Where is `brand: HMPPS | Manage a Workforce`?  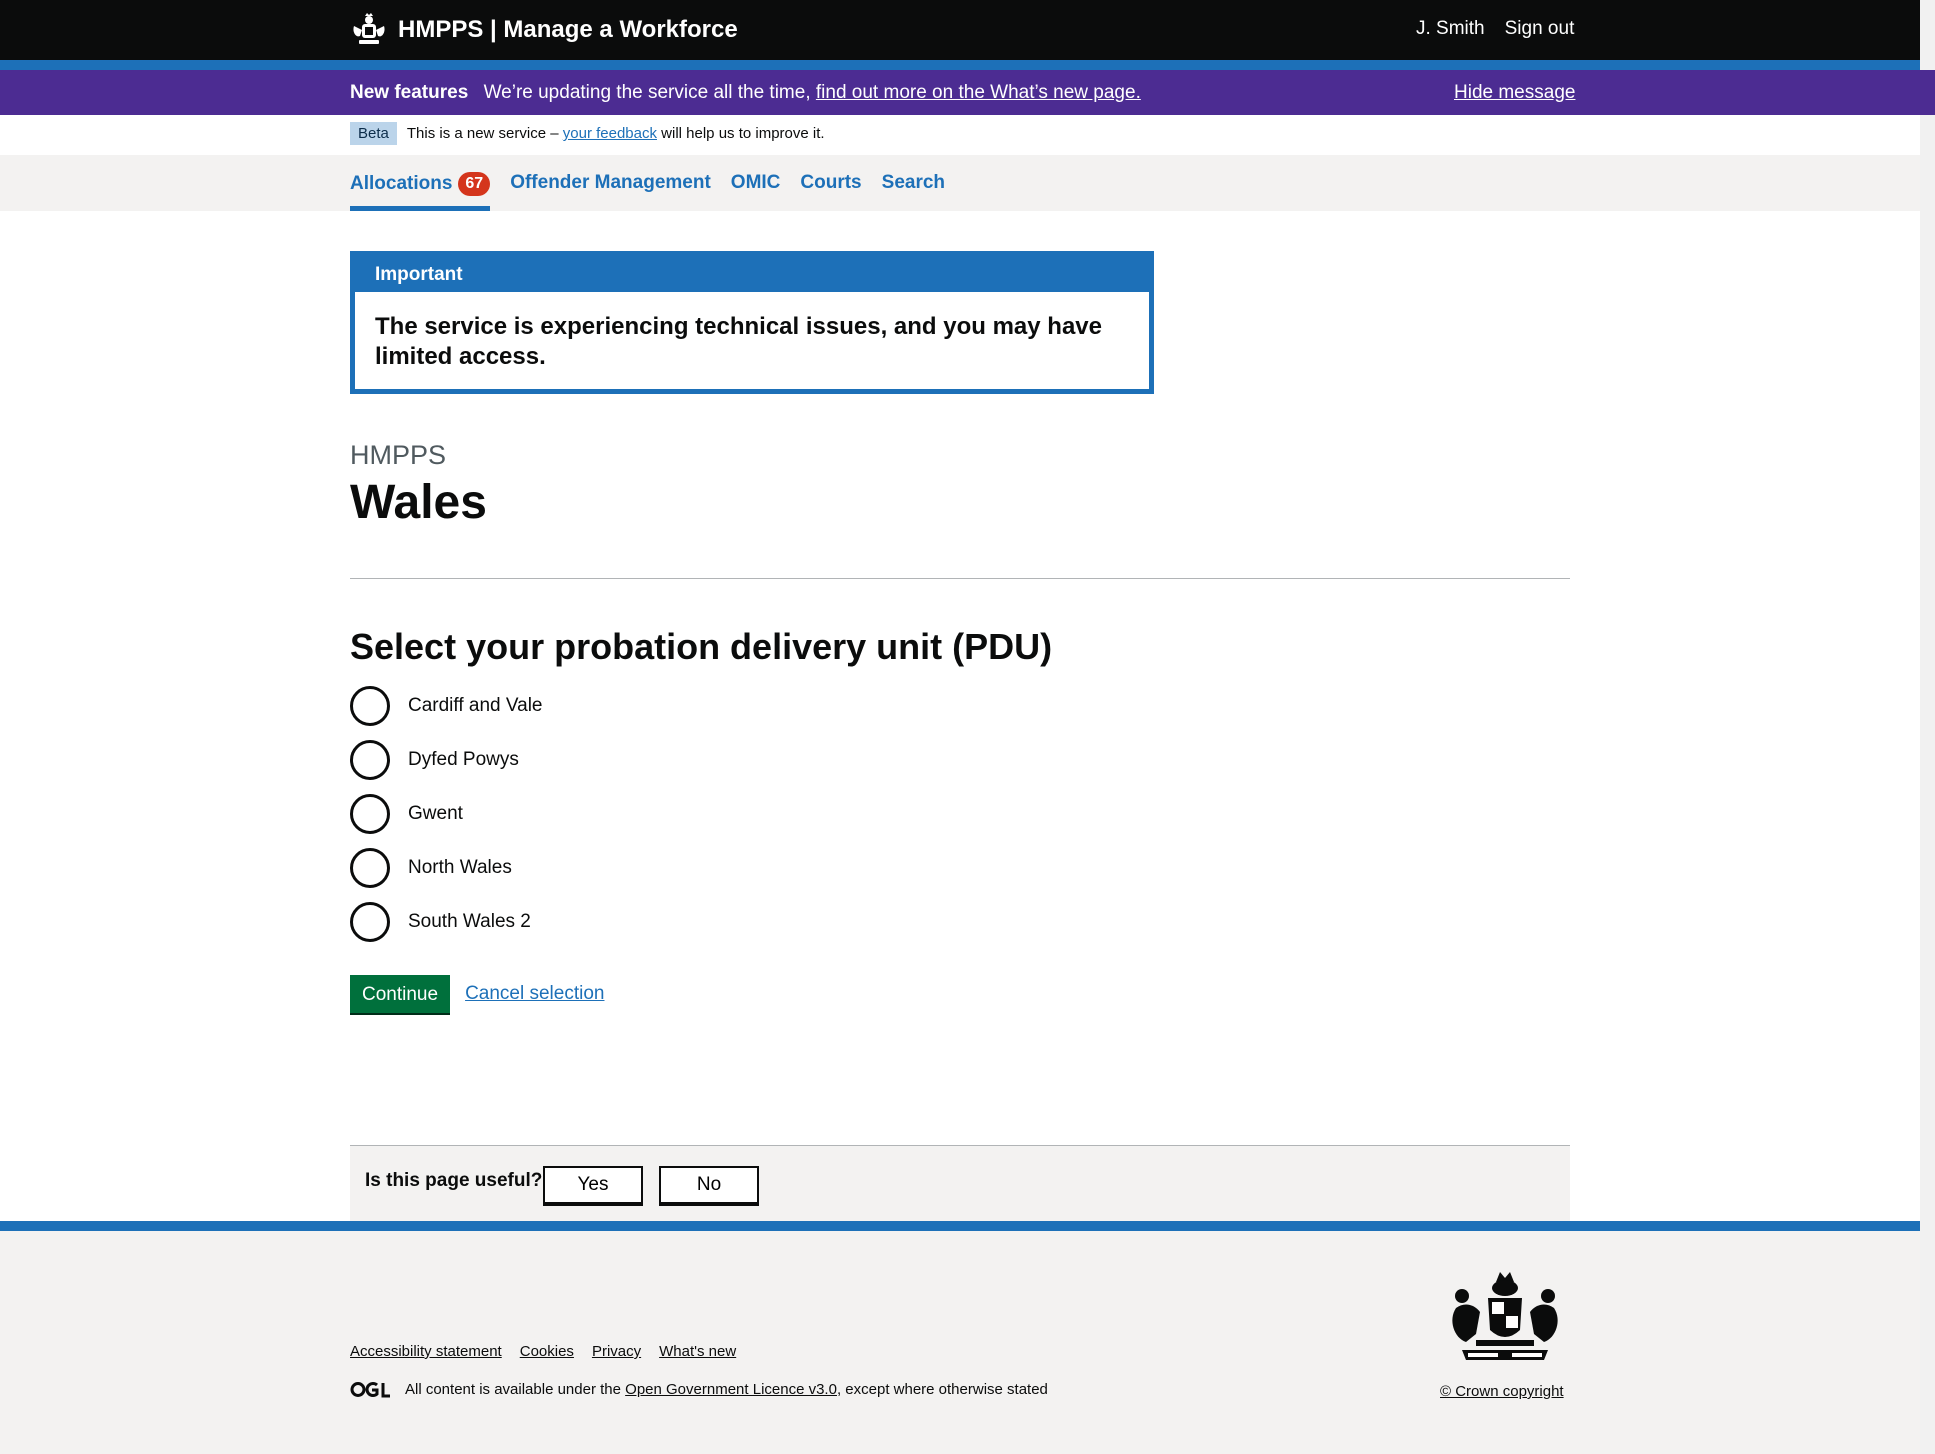 brand: HMPPS | Manage a Workforce is located at coordinates (544, 30).